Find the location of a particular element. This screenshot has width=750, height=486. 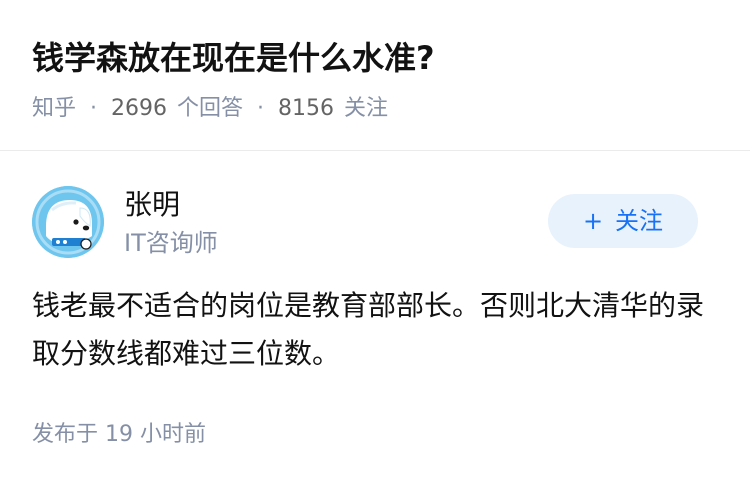

answer-time-value: 19 小时前 is located at coordinates (156, 434).